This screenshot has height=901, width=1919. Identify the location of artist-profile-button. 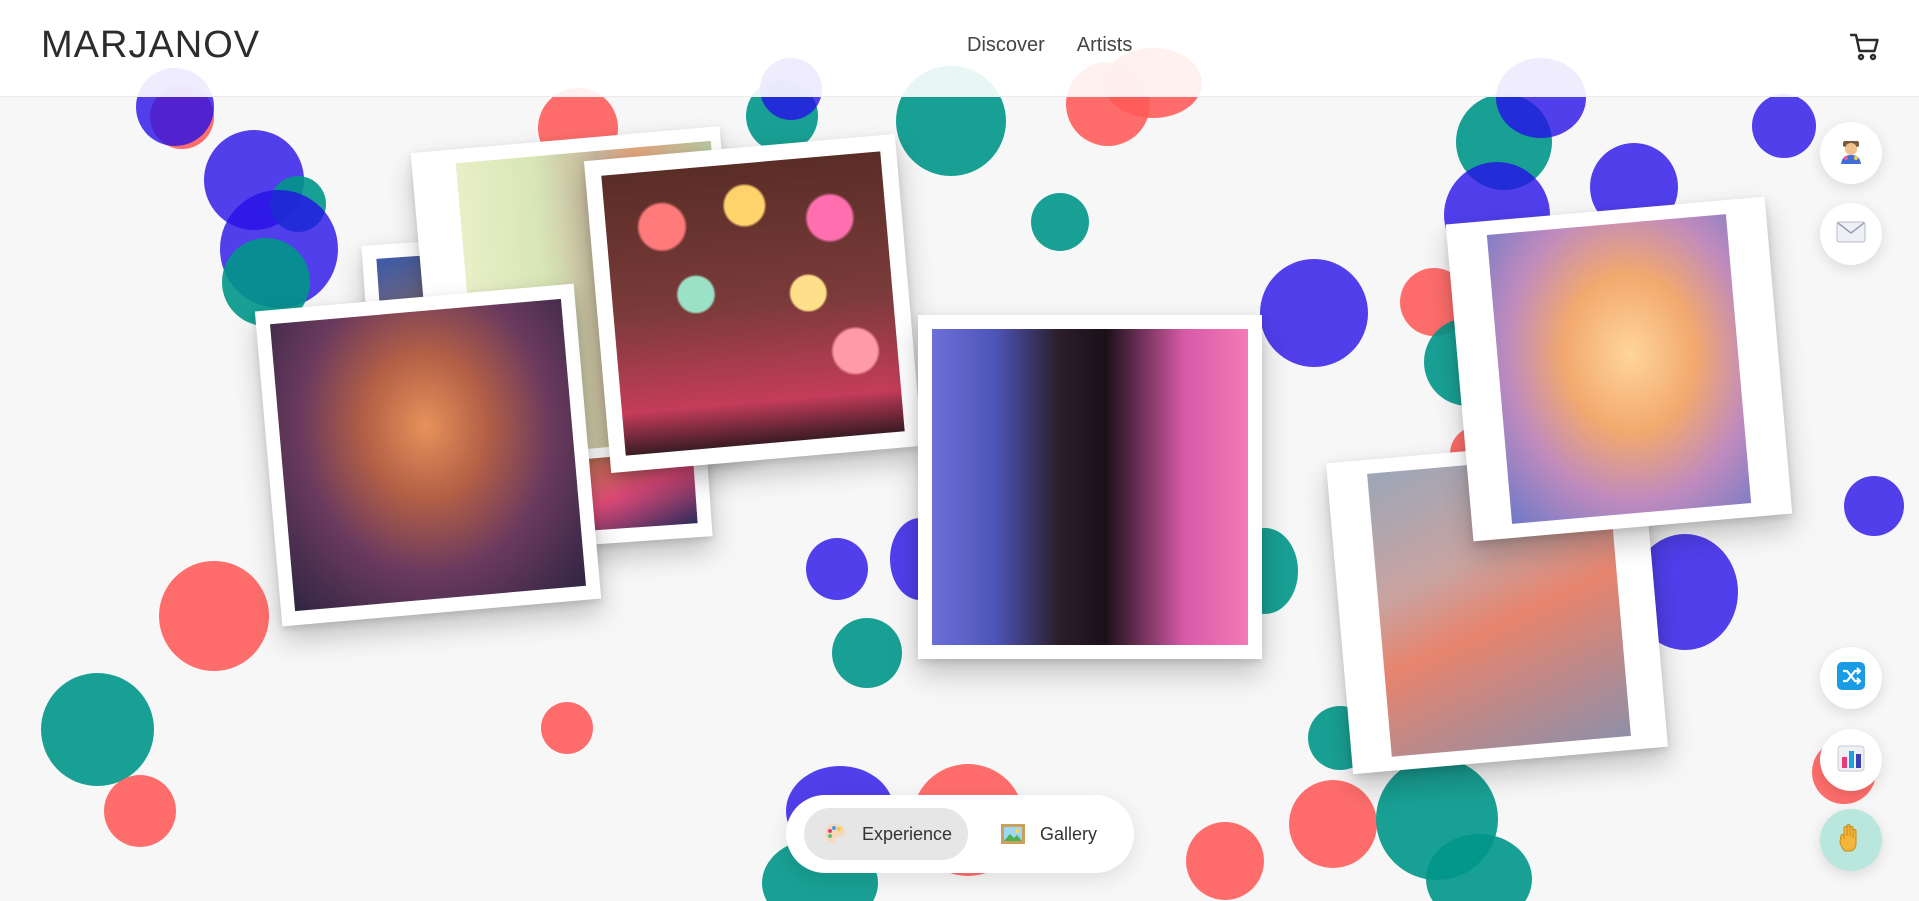
(1851, 153).